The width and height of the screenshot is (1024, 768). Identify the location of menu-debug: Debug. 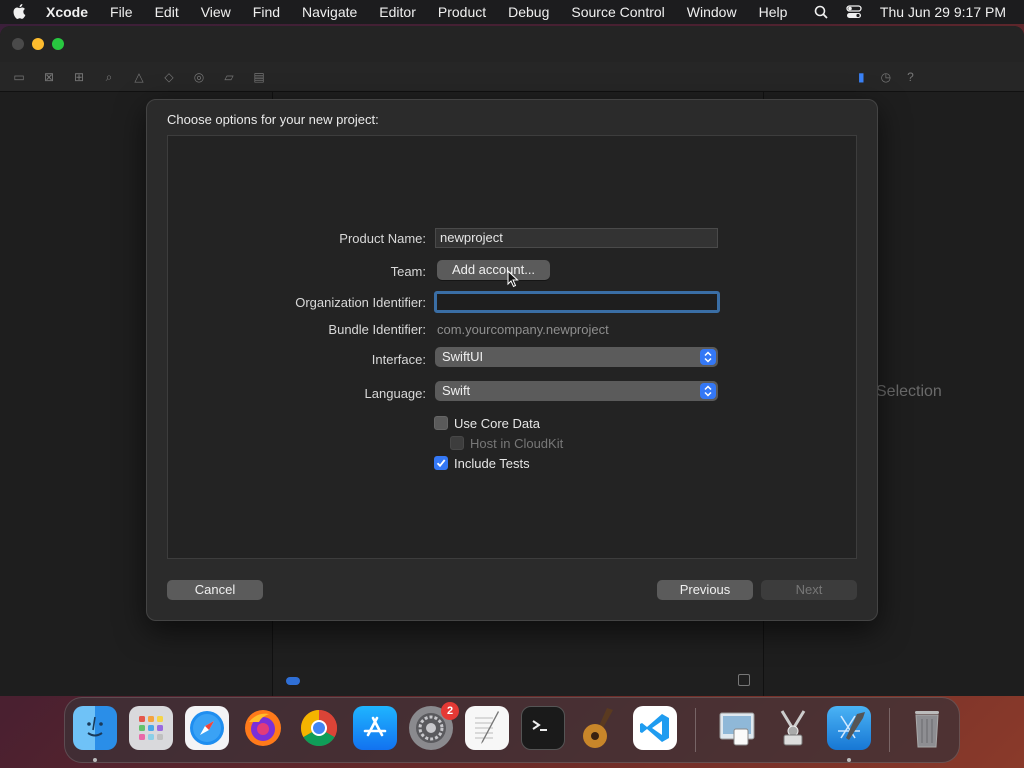
(528, 12).